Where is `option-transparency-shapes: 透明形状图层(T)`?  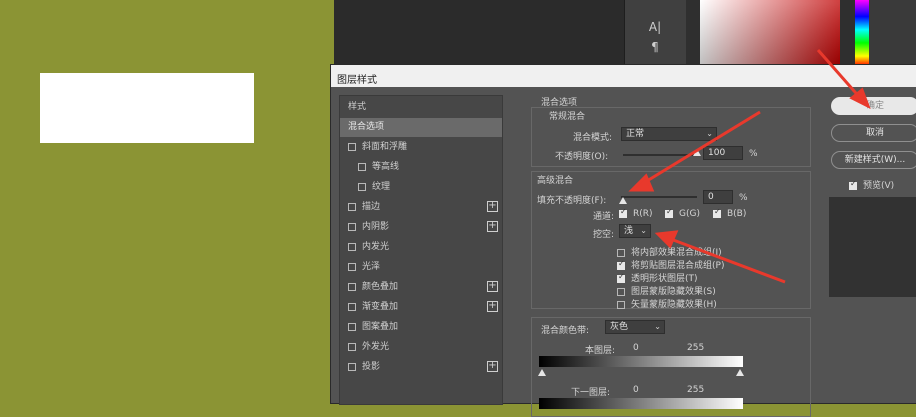 option-transparency-shapes: 透明形状图层(T) is located at coordinates (657, 277).